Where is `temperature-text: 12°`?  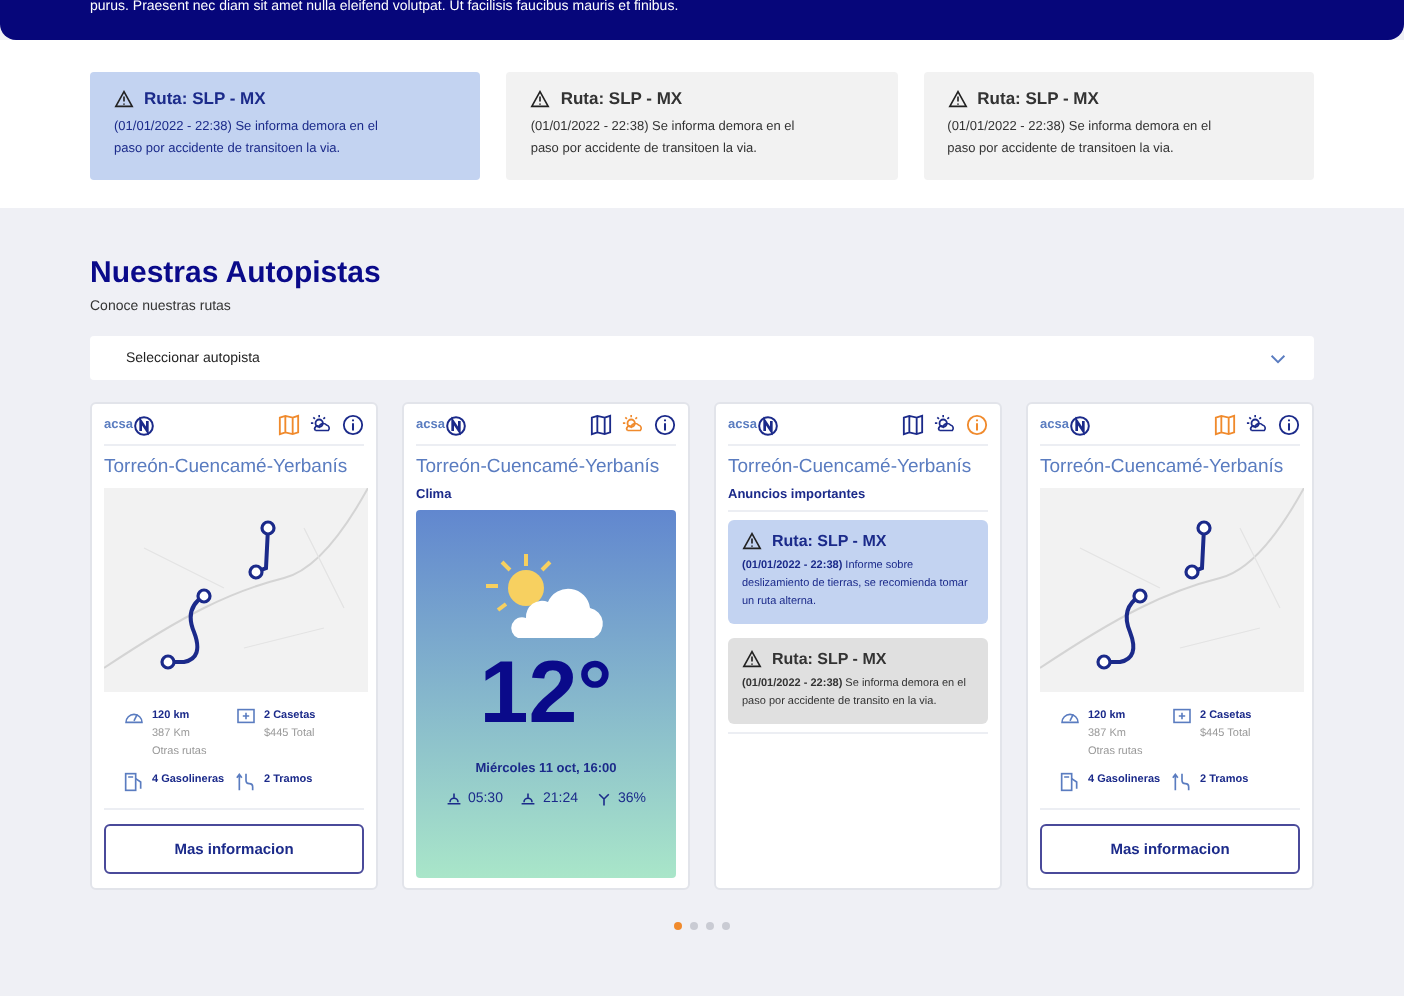
temperature-text: 12° is located at coordinates (546, 694).